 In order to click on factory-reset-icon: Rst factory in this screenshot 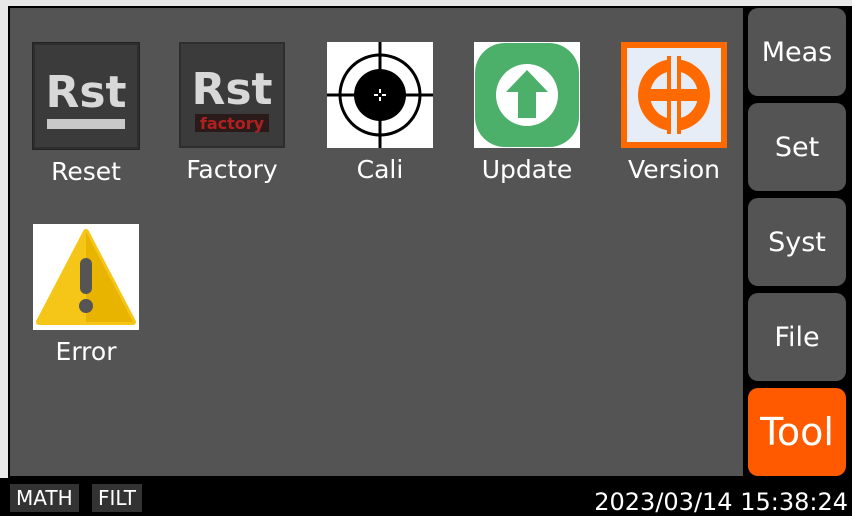, I will do `click(232, 95)`.